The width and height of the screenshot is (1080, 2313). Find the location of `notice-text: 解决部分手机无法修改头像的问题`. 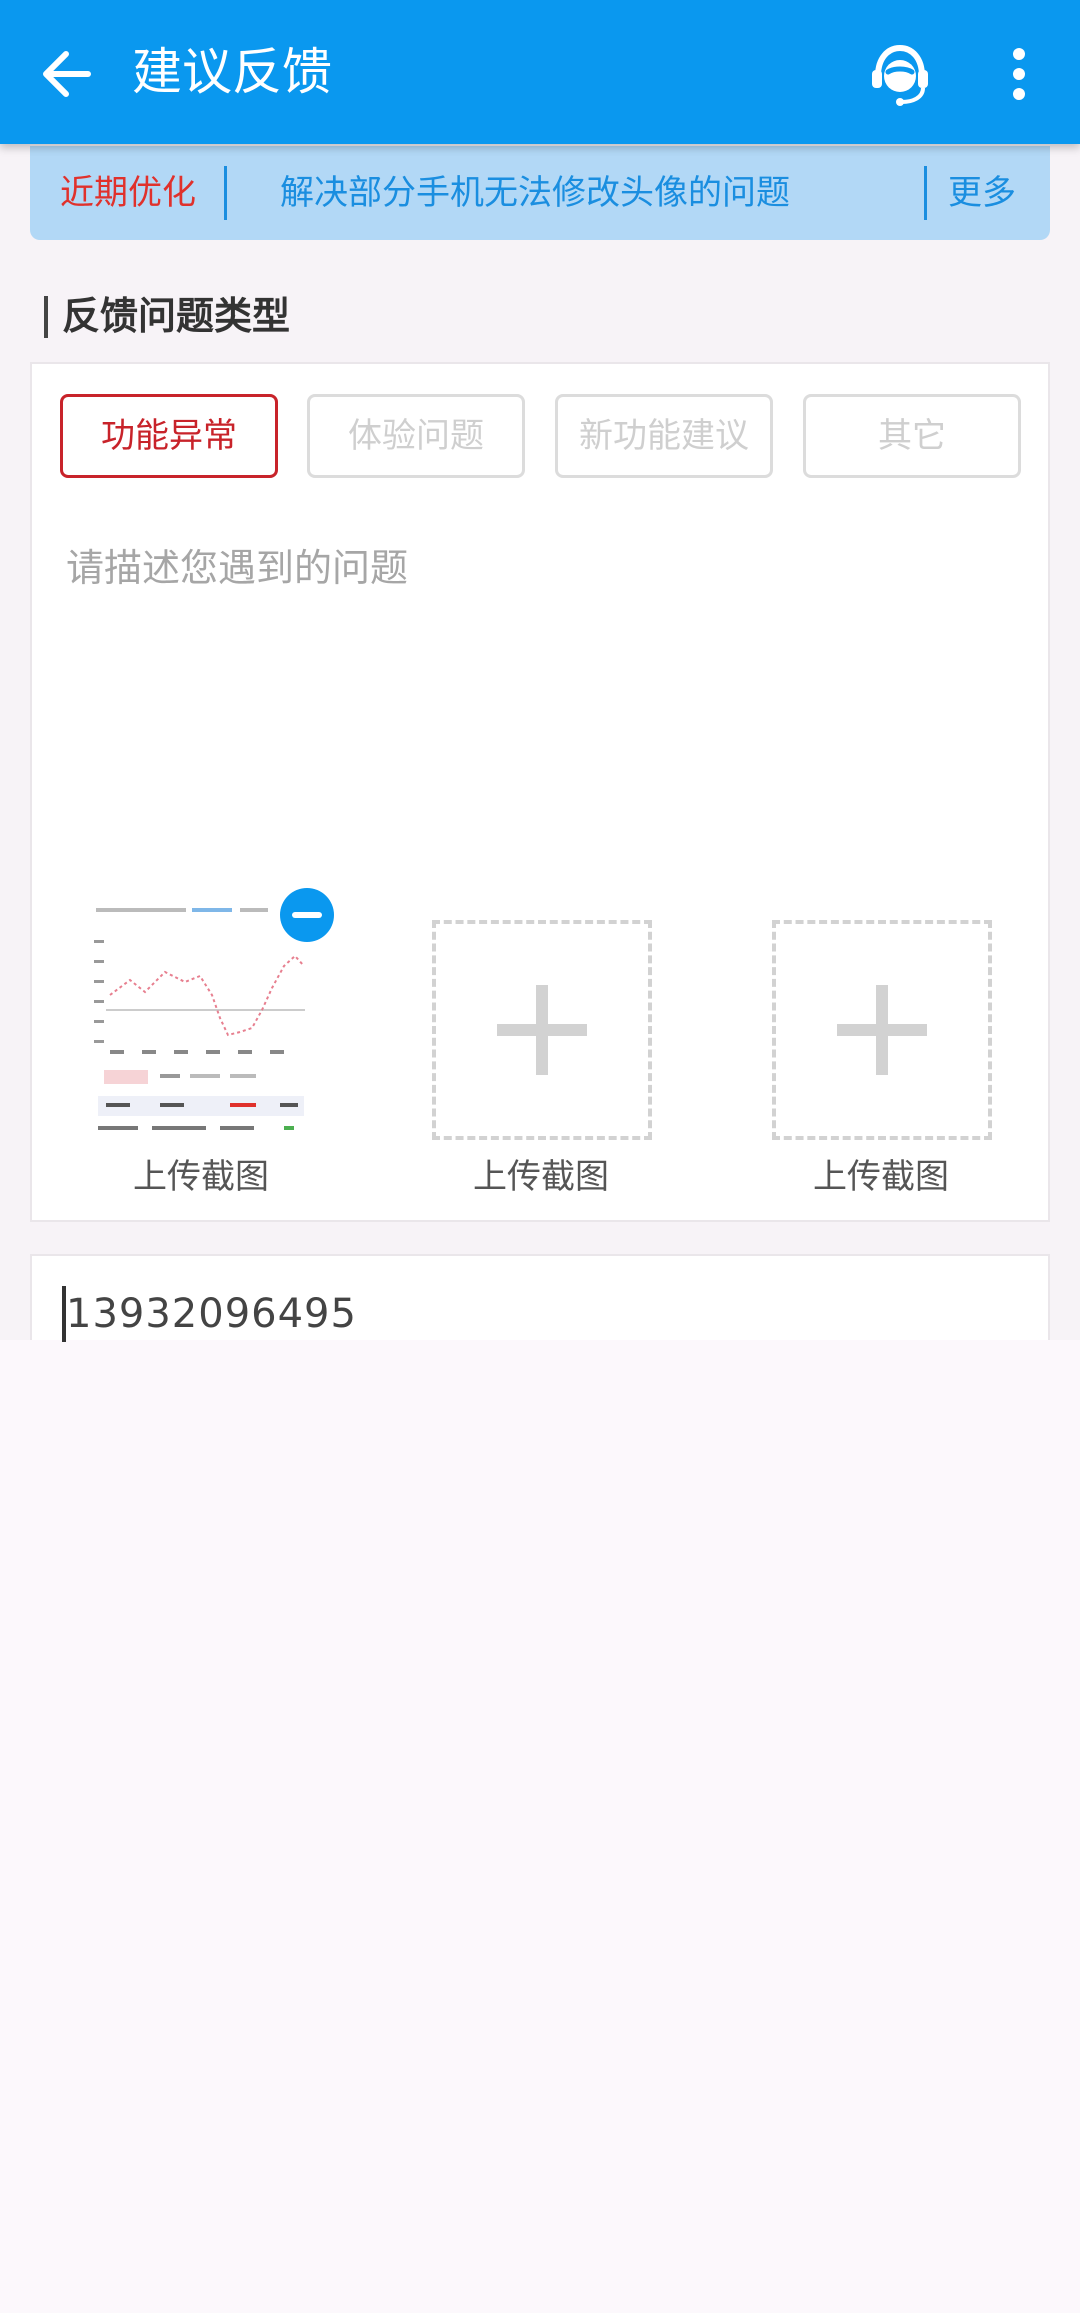

notice-text: 解决部分手机无法修改头像的问题 is located at coordinates (535, 193).